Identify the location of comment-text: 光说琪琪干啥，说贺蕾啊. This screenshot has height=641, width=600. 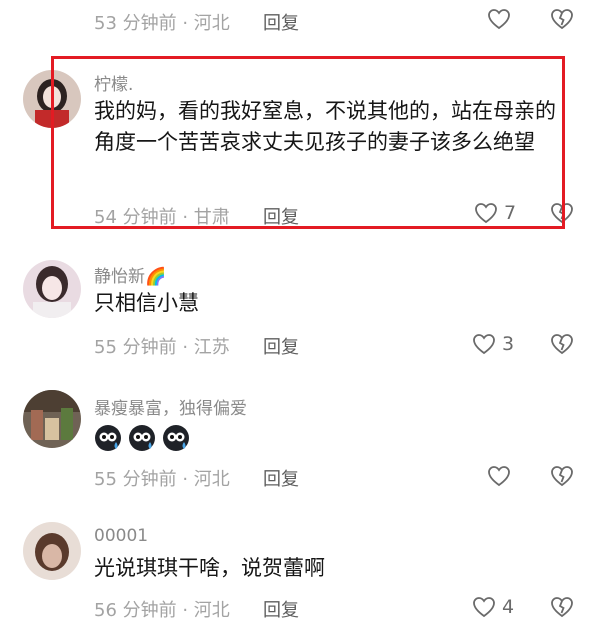
(209, 568).